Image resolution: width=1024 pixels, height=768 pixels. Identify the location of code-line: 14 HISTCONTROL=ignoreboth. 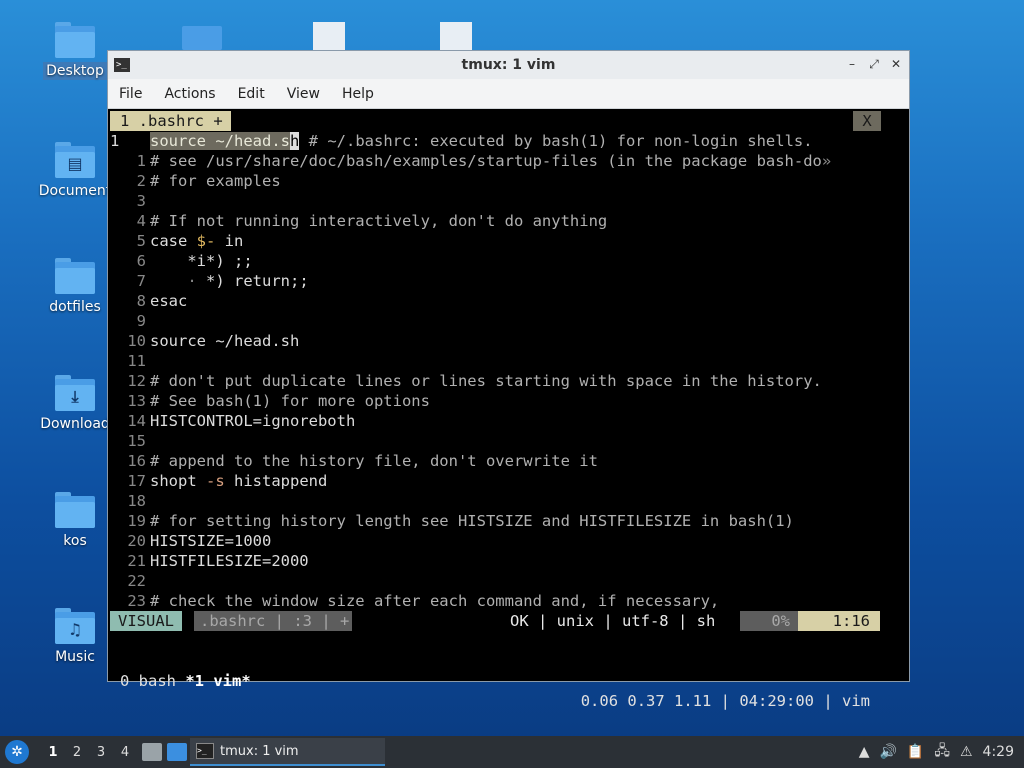
(241, 421).